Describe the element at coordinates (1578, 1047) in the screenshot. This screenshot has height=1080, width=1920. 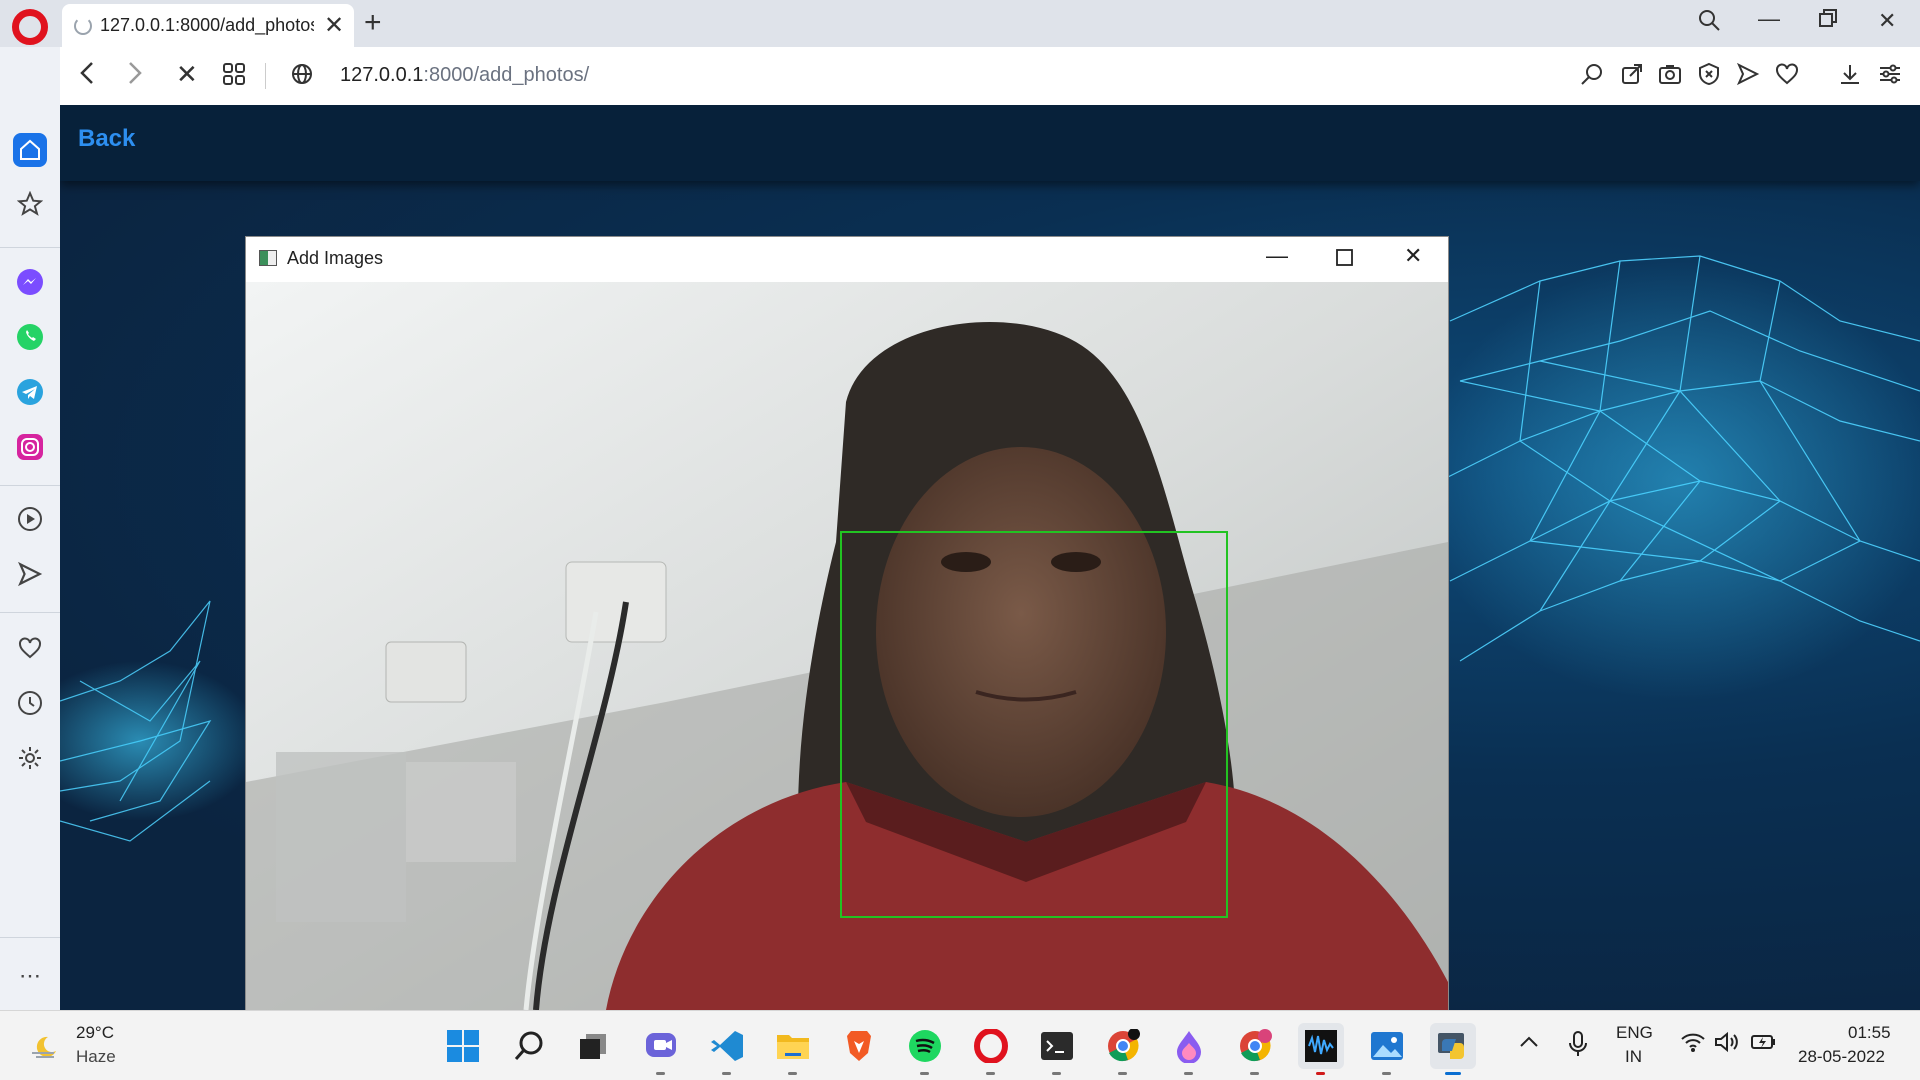
I see `microphone-icon` at that location.